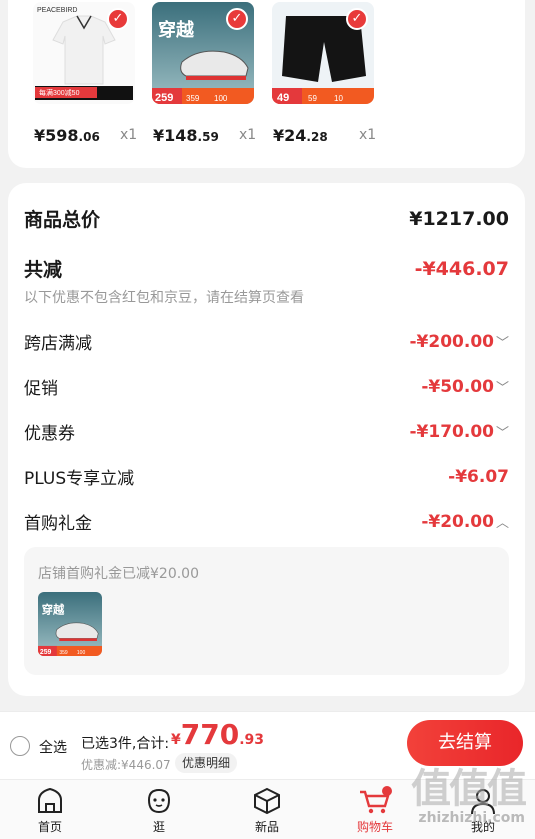 Image resolution: width=535 pixels, height=839 pixels. I want to click on price-decimal: .28, so click(317, 137).